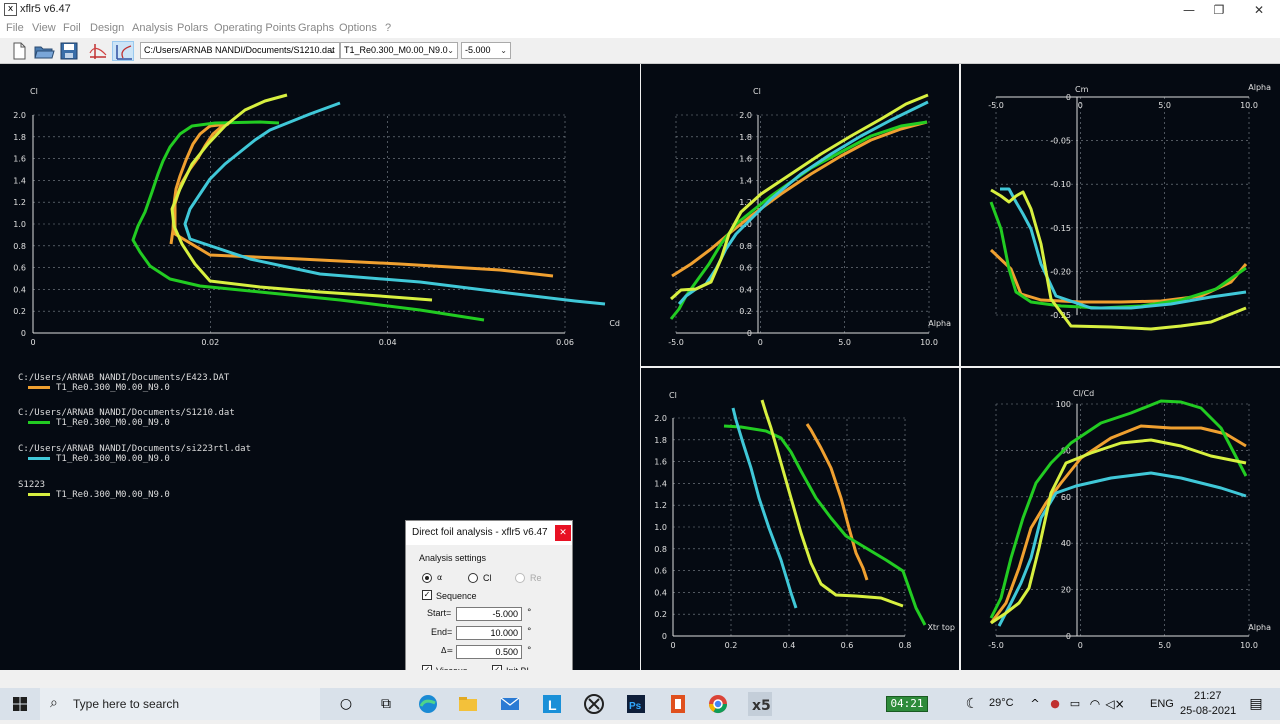  Describe the element at coordinates (1208, 696) in the screenshot. I see `clock-time: 21:27` at that location.